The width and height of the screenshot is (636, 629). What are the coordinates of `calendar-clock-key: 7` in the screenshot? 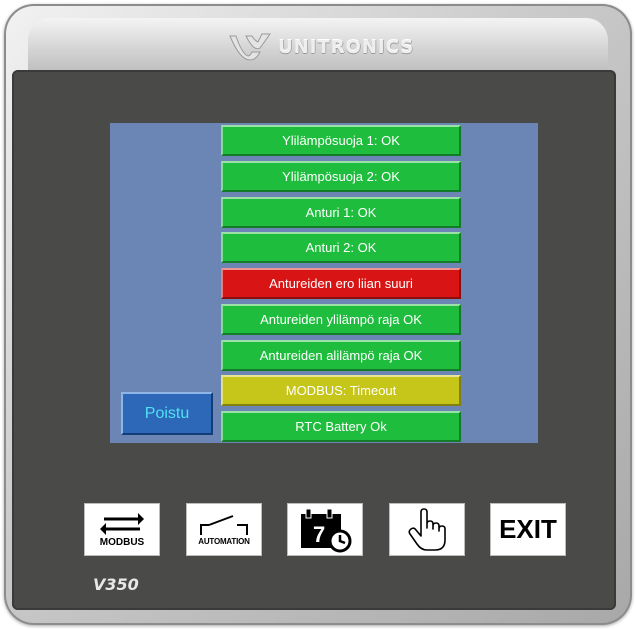 It's located at (325, 529).